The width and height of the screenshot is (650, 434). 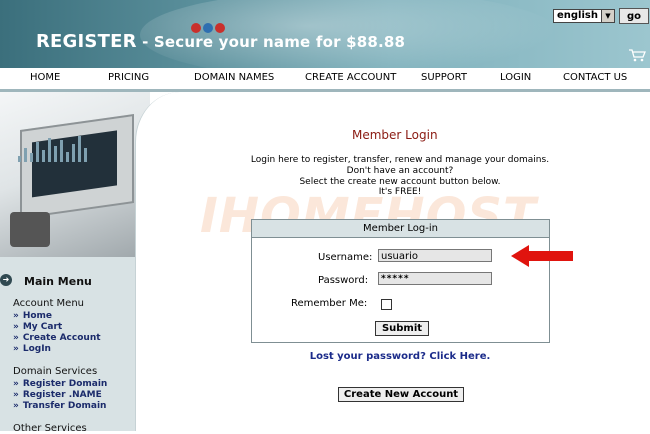 I want to click on remember-me-checkbox, so click(x=386, y=304).